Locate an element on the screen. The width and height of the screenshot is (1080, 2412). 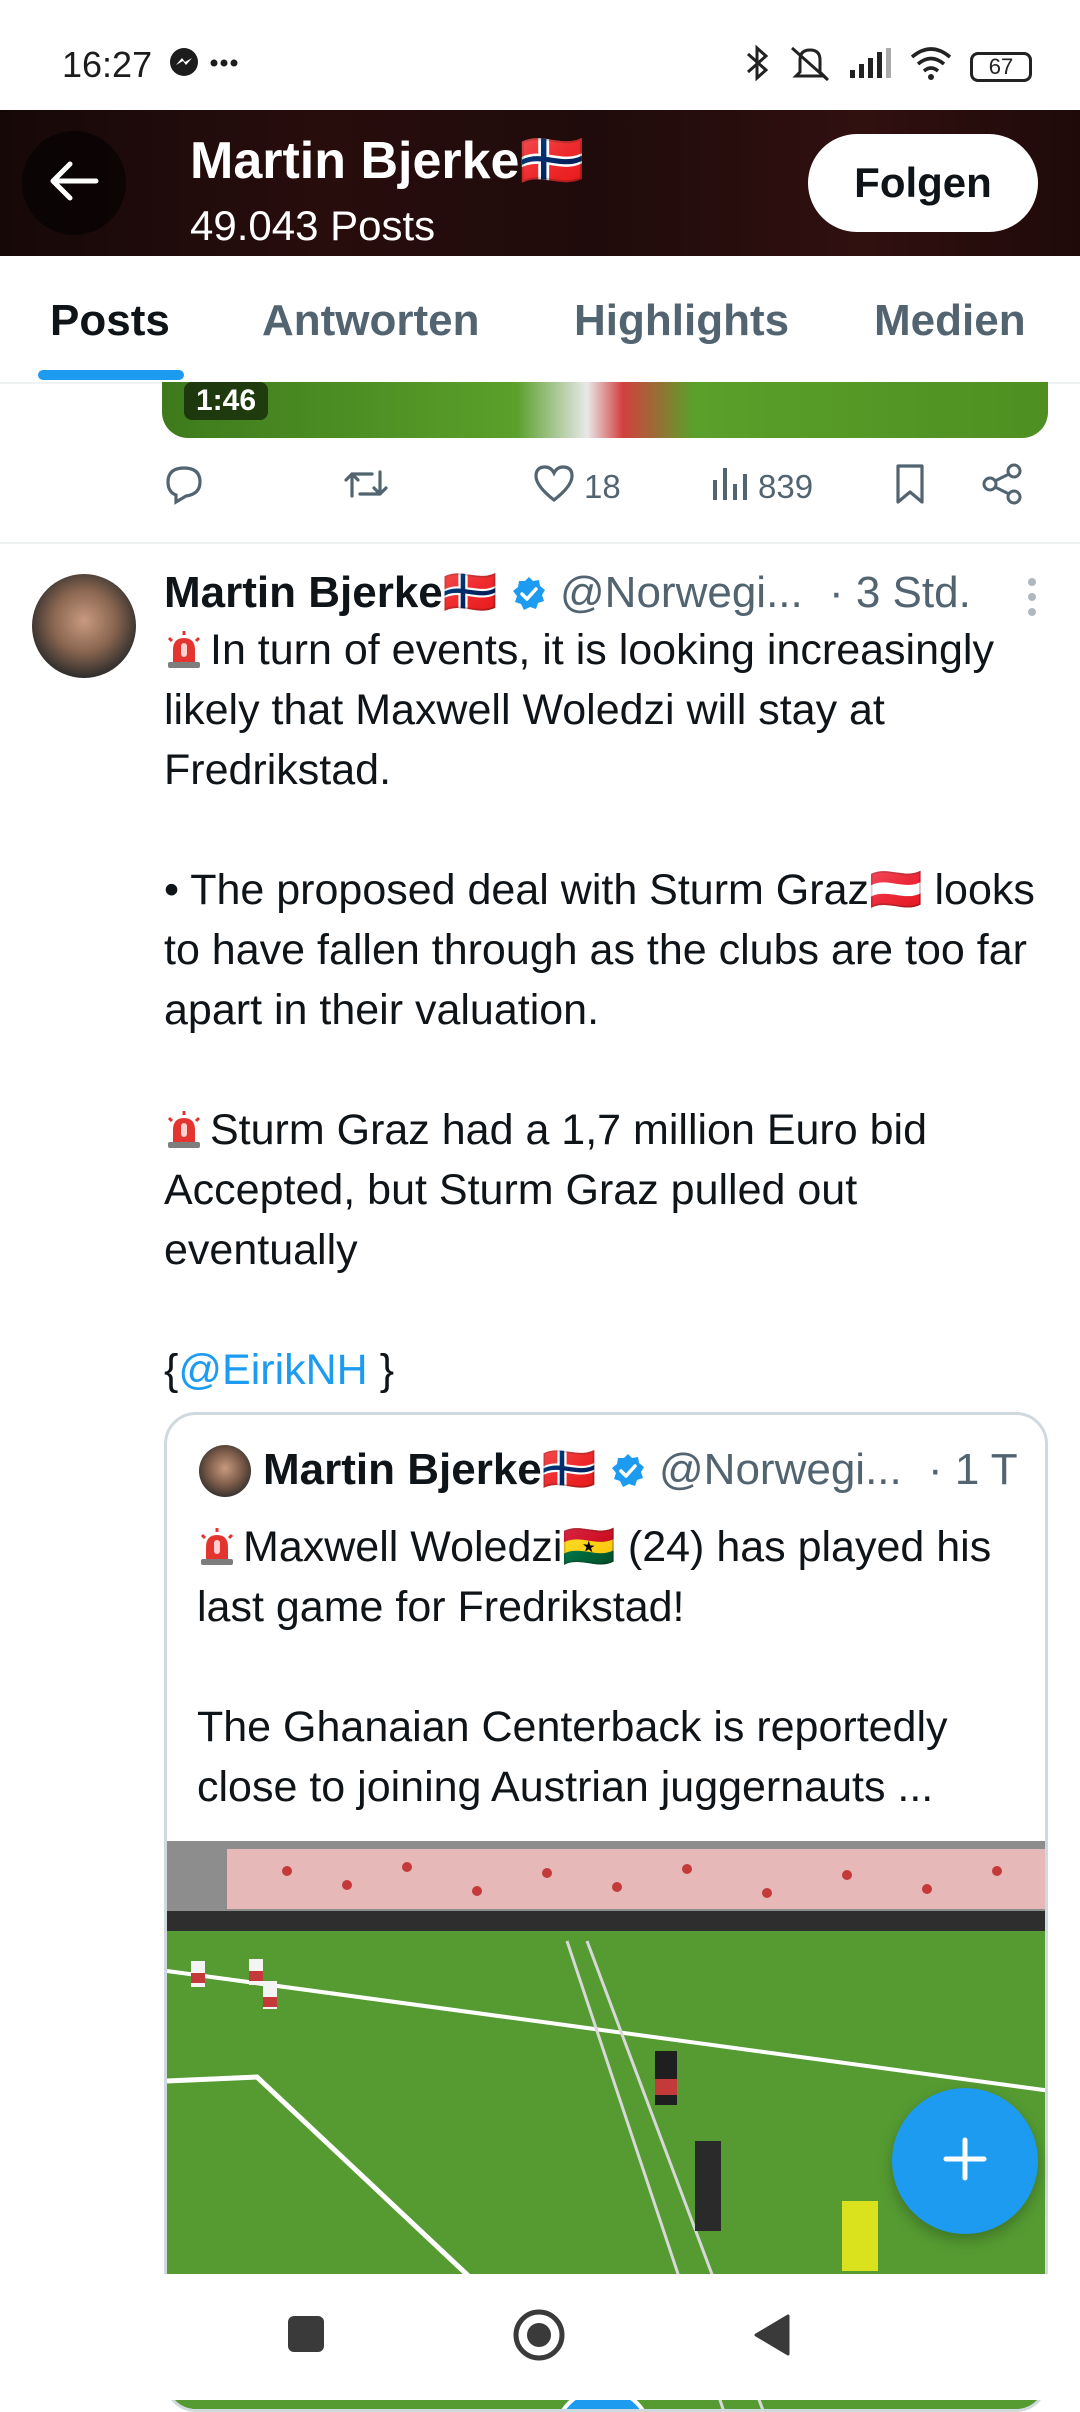
author-name: Martin Bjerke🇳🇴 is located at coordinates (331, 592).